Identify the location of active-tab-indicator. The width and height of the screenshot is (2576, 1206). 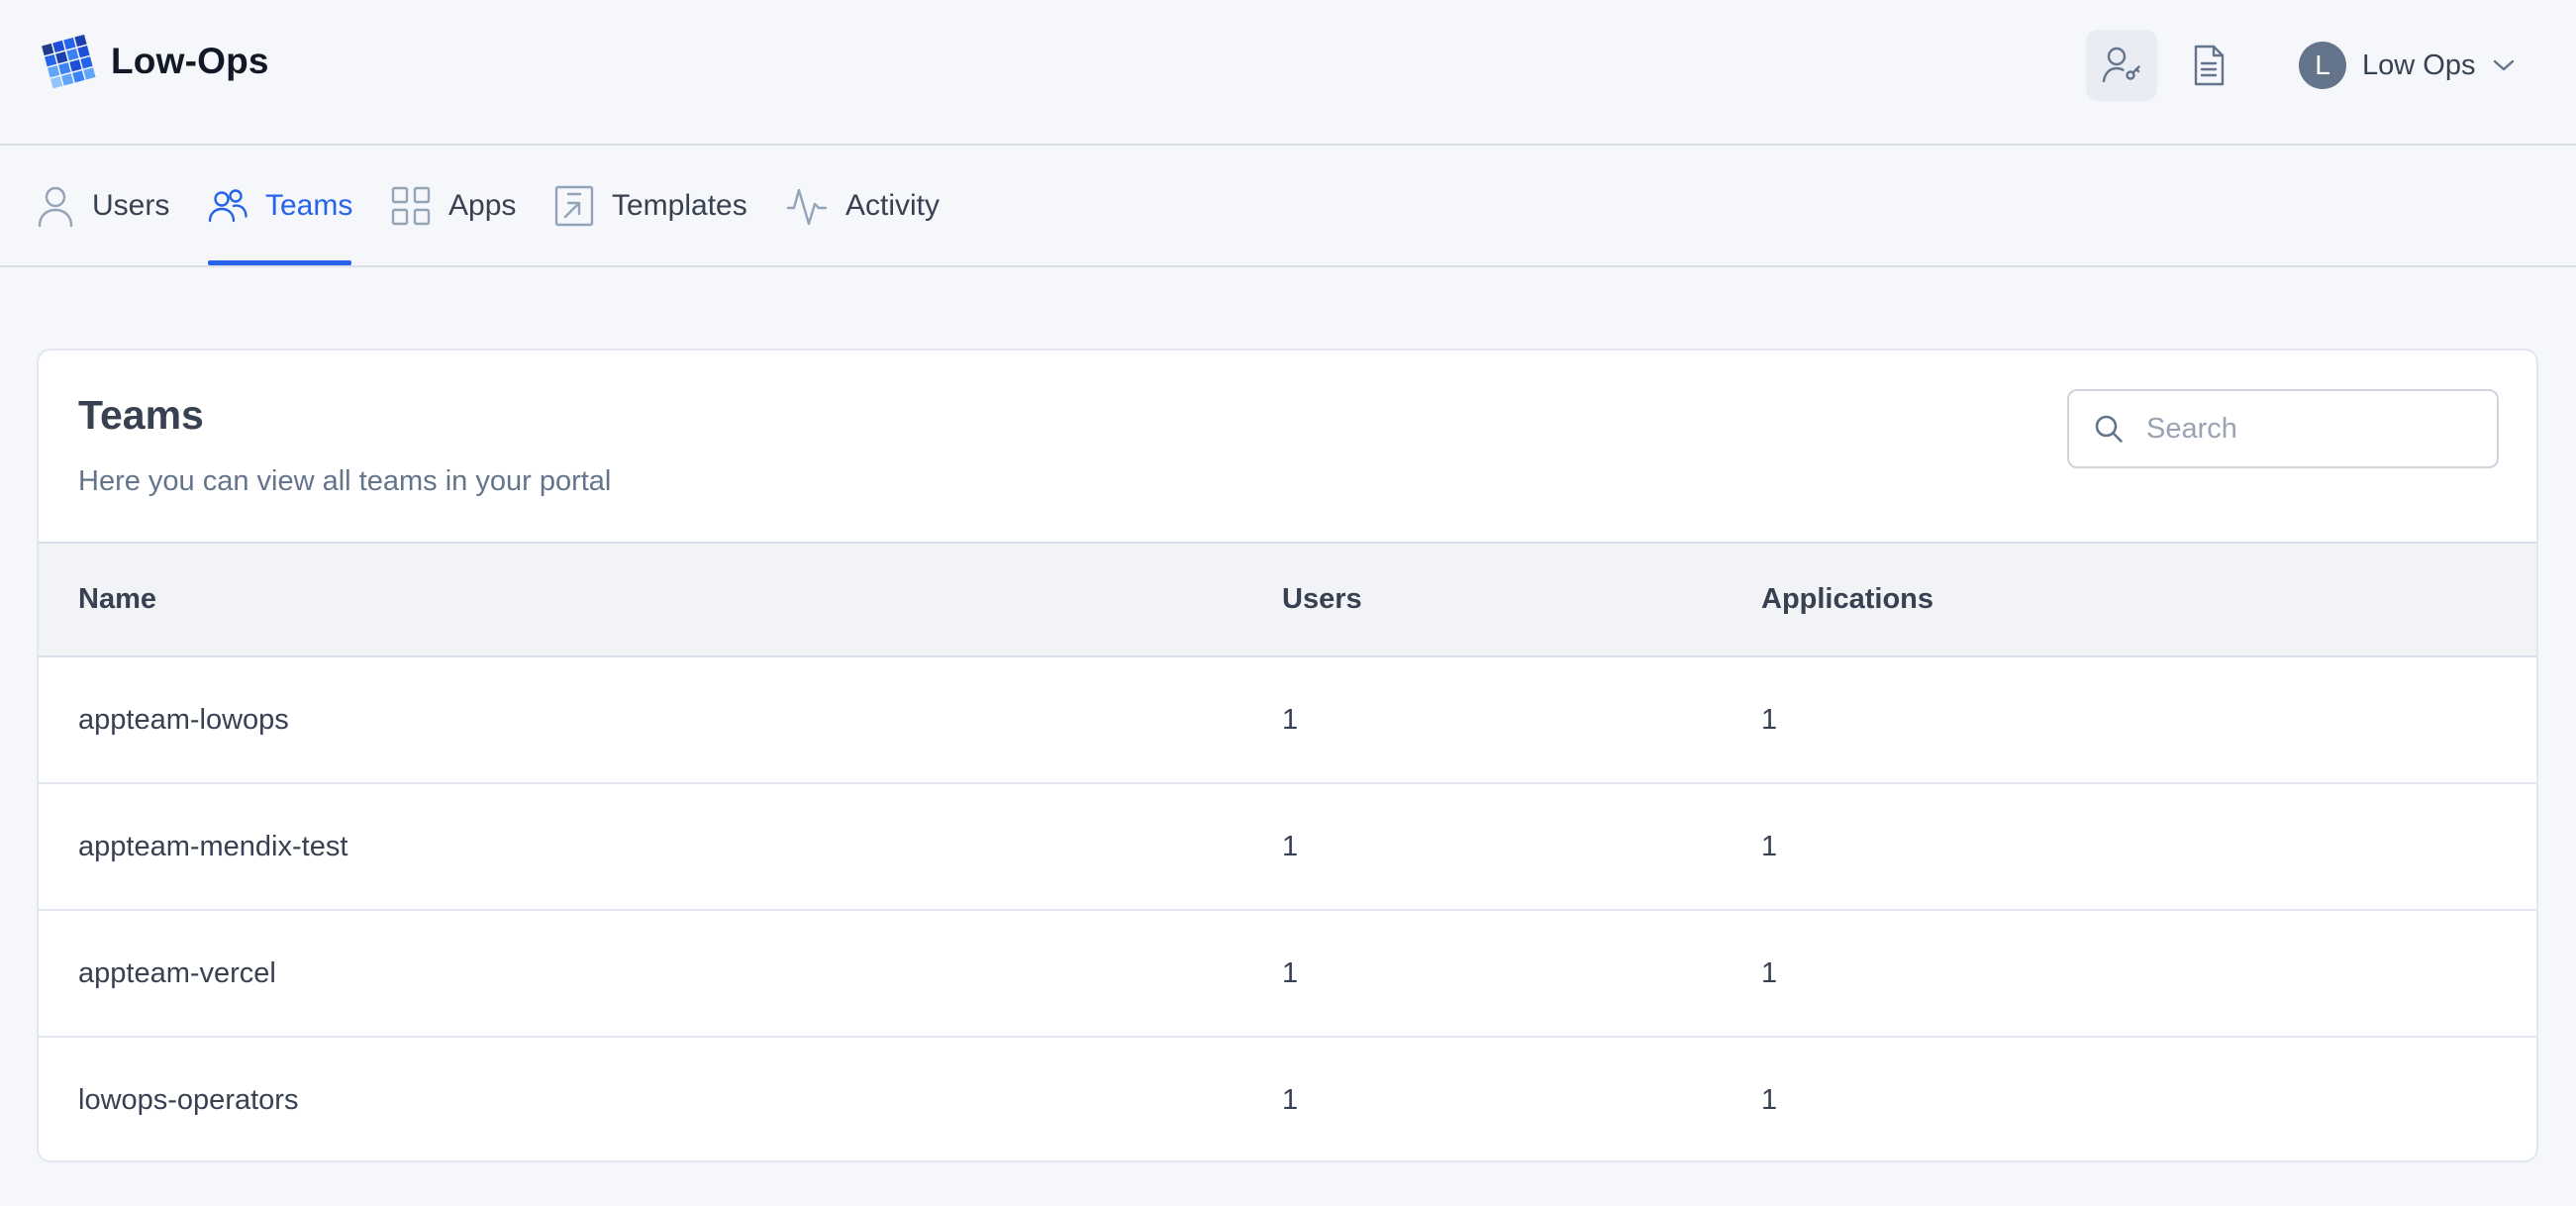
(280, 262).